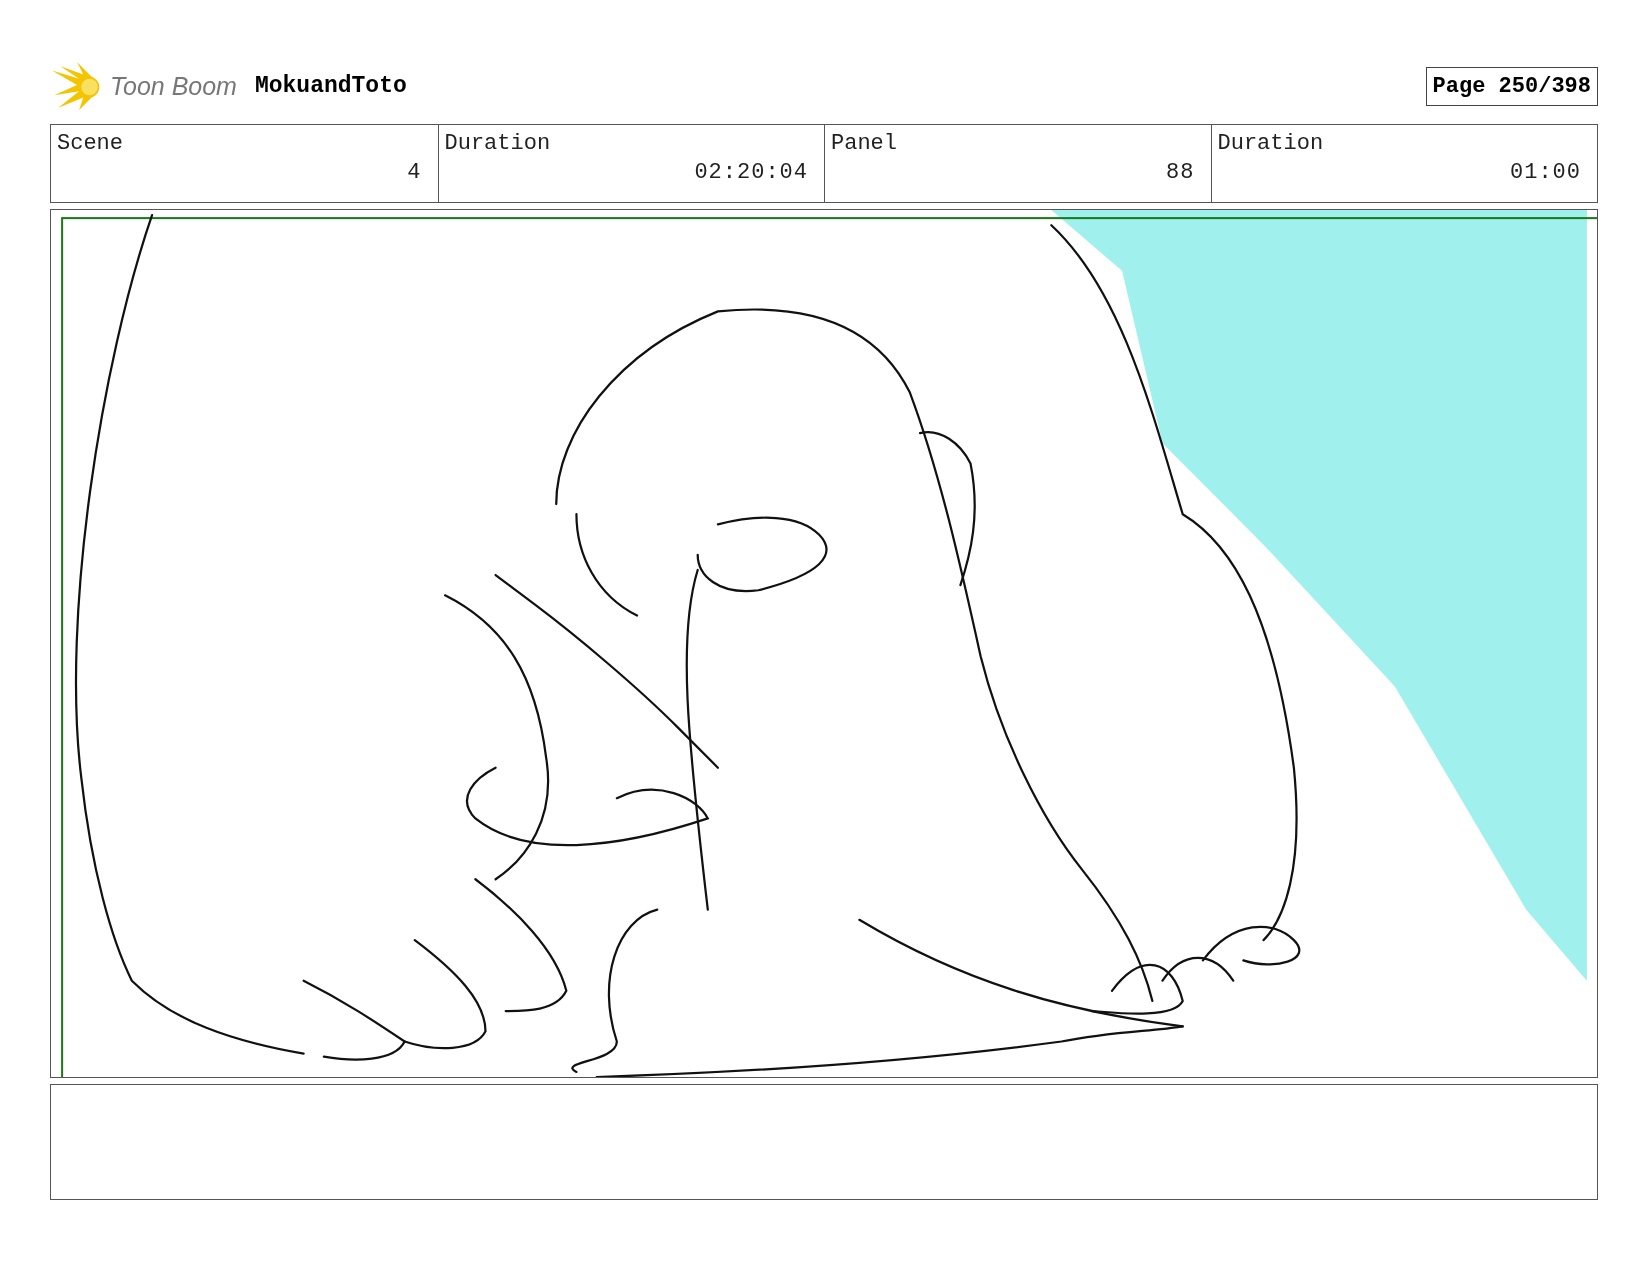 This screenshot has width=1650, height=1275. What do you see at coordinates (330, 86) in the screenshot?
I see `project-title: MokuandToto` at bounding box center [330, 86].